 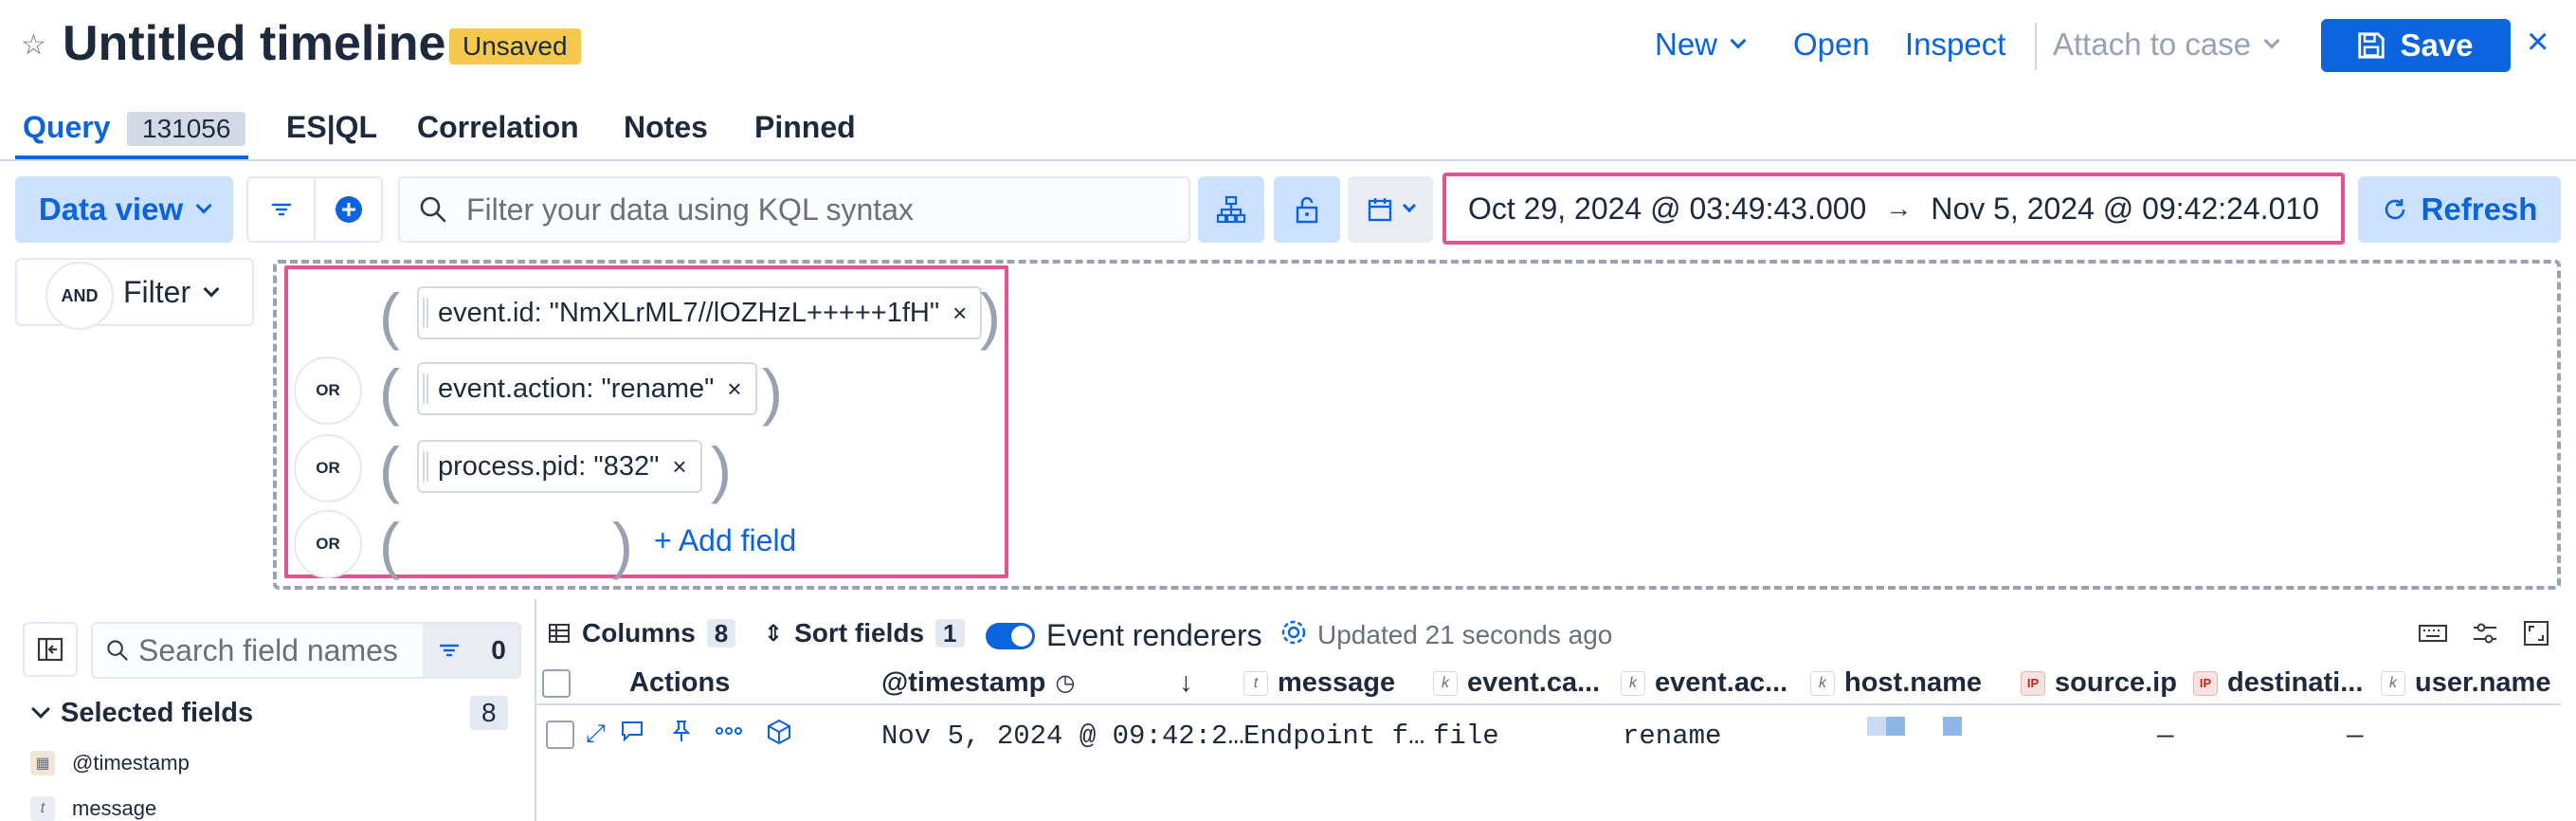 What do you see at coordinates (556, 683) in the screenshot?
I see `select-all-checkbox` at bounding box center [556, 683].